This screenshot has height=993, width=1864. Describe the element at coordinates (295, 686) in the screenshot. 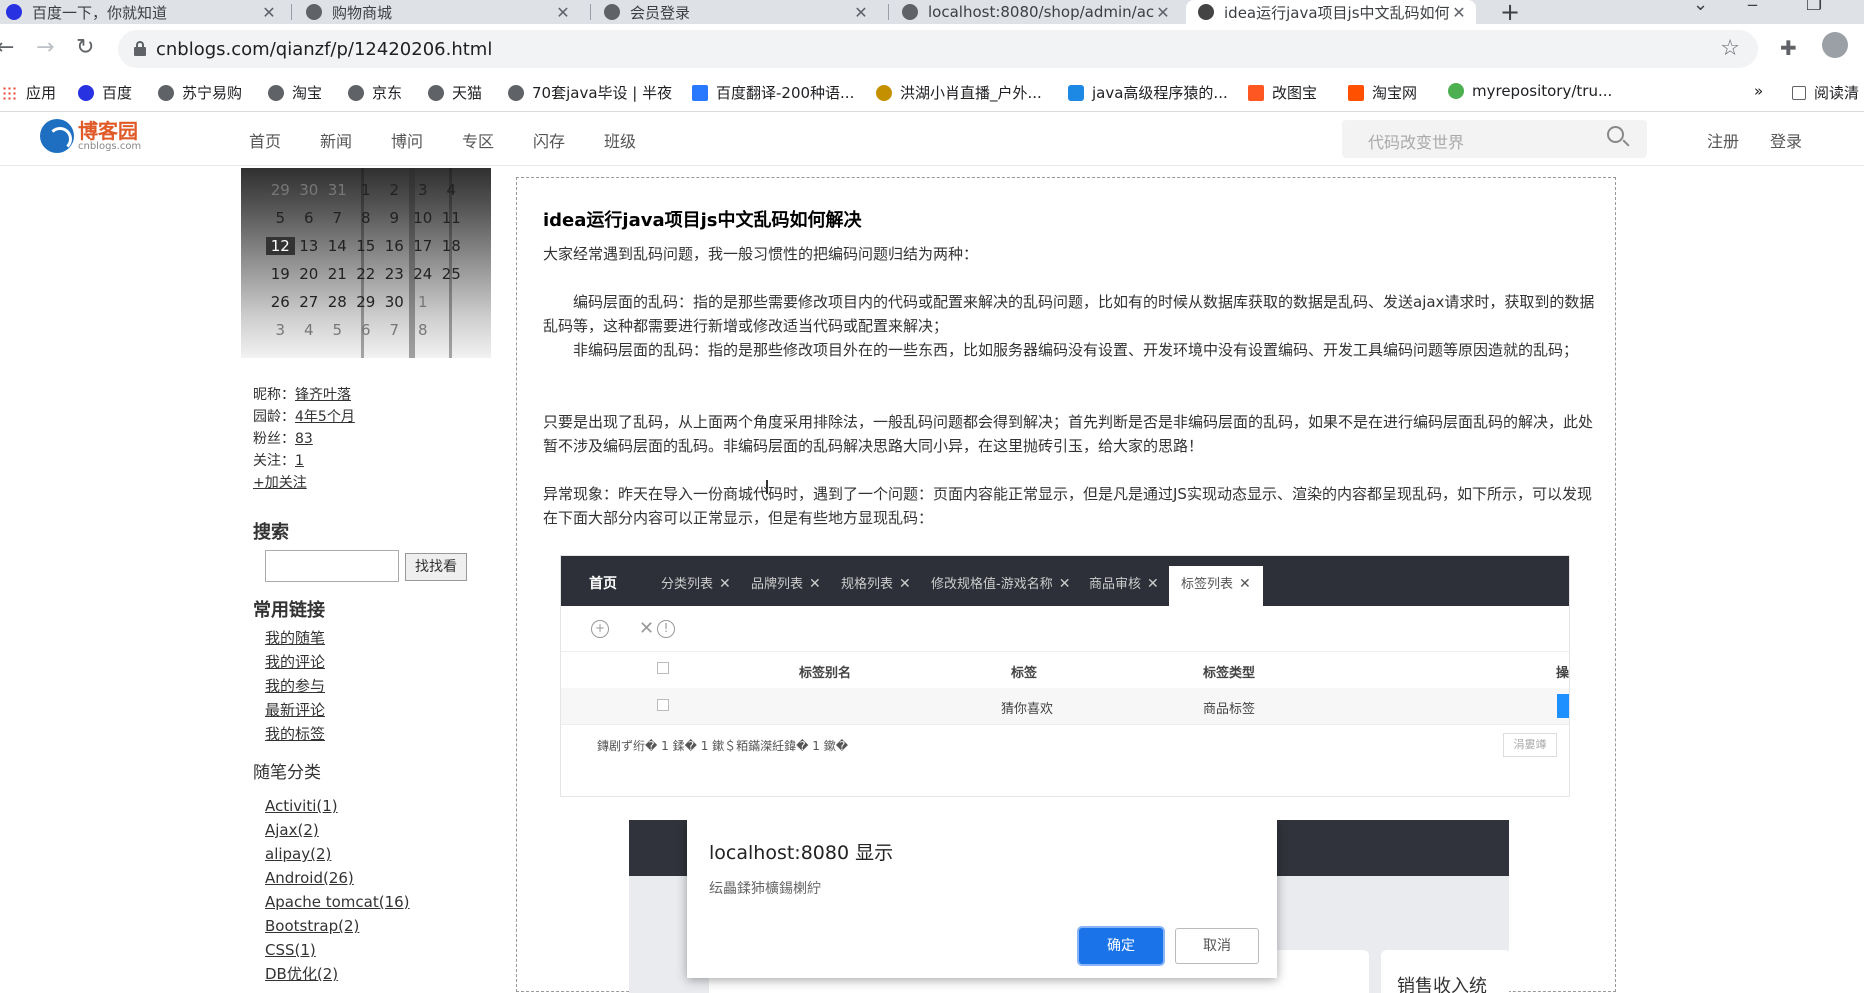

I see `link-my-participation: 我的参与` at that location.